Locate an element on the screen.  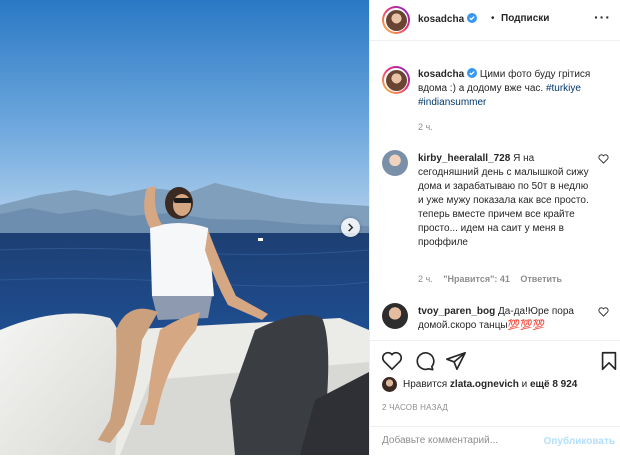
post-header: kosadcha • Подписки ··· is located at coordinates (495, 20).